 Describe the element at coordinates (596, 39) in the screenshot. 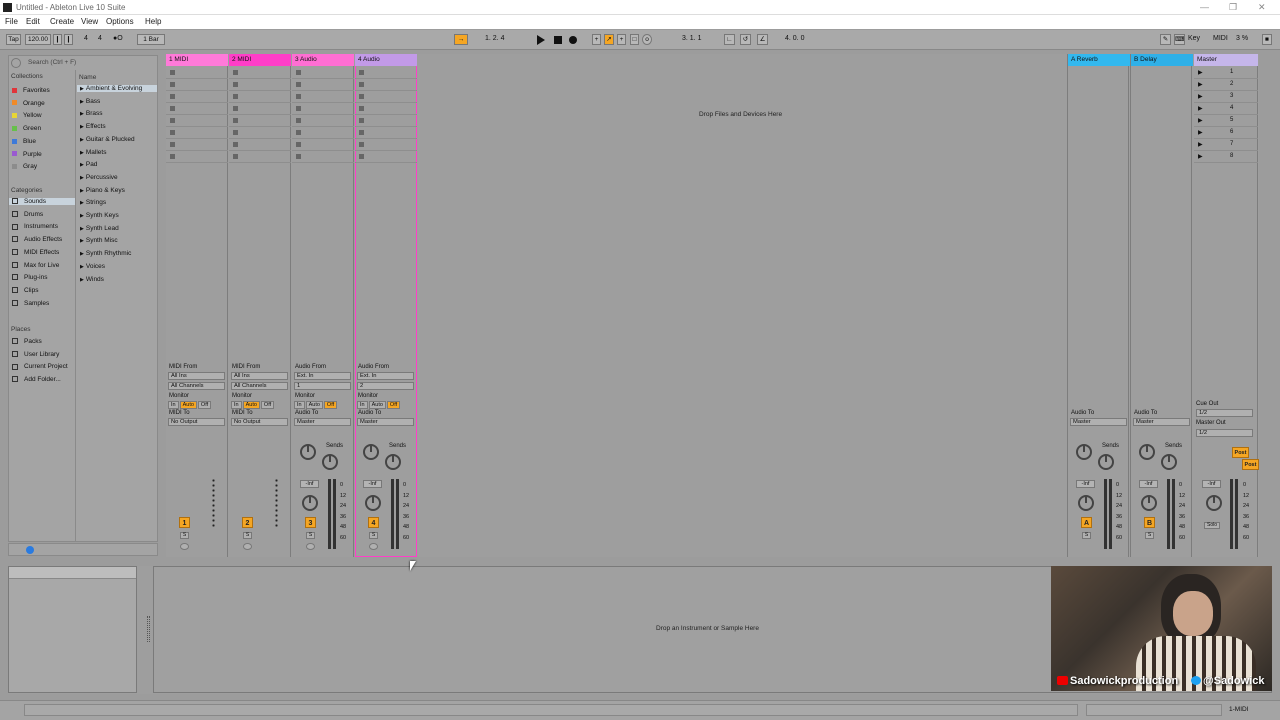

I see `overdub-icon: +` at that location.